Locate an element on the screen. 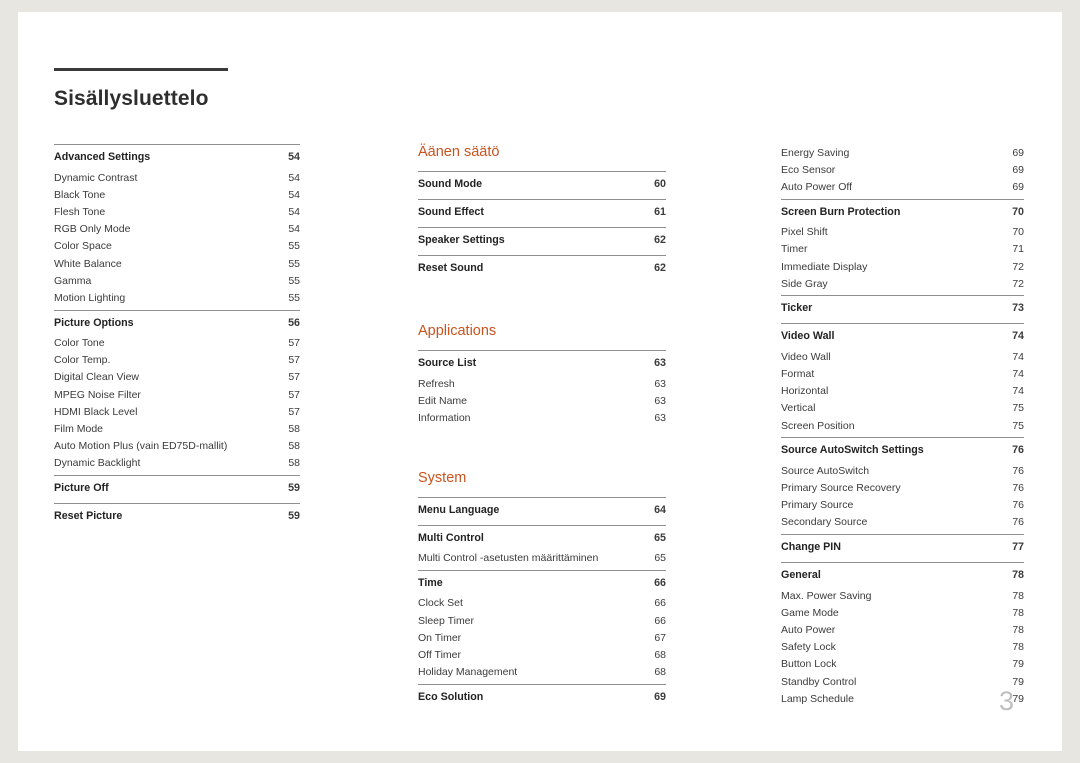 This screenshot has height=763, width=1080. toc-entry-sub: Color Tone 57 is located at coordinates (177, 343).